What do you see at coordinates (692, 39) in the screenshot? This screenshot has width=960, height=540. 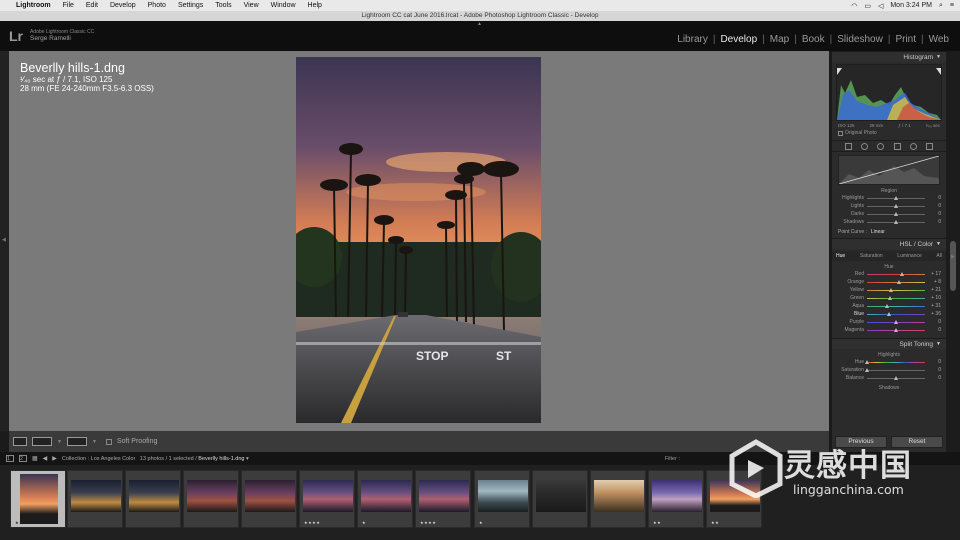 I see `module-library: Library` at bounding box center [692, 39].